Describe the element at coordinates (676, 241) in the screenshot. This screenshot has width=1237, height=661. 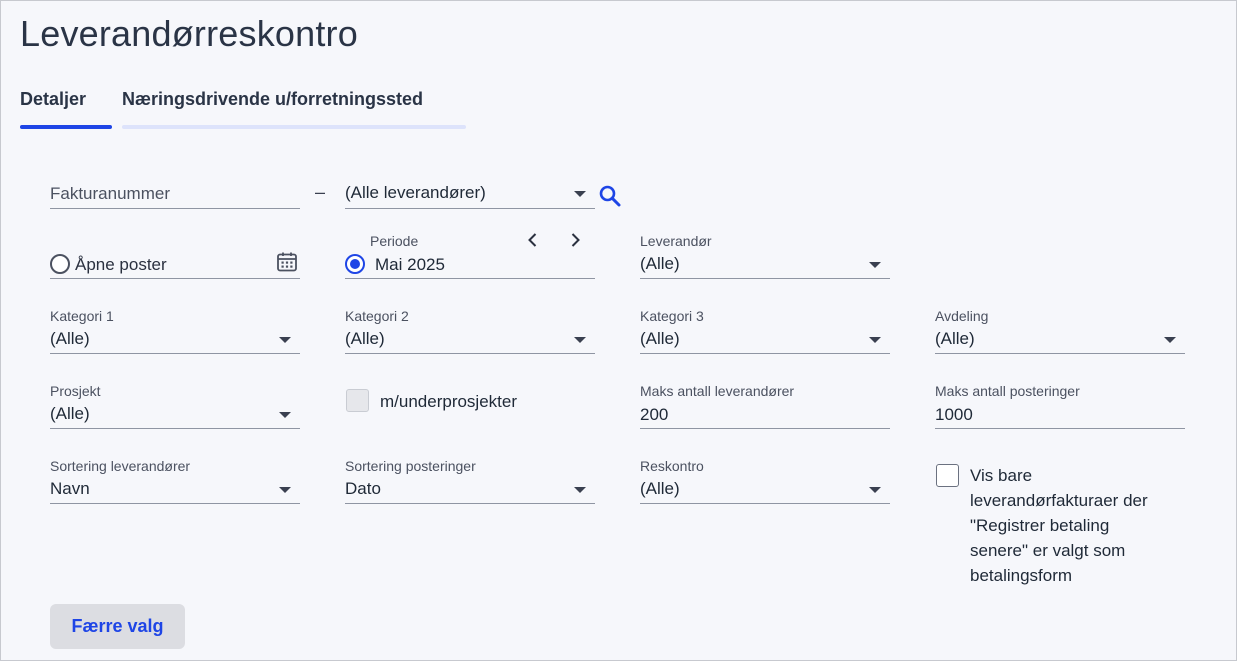
I see `supplier-label: Leverandør` at that location.